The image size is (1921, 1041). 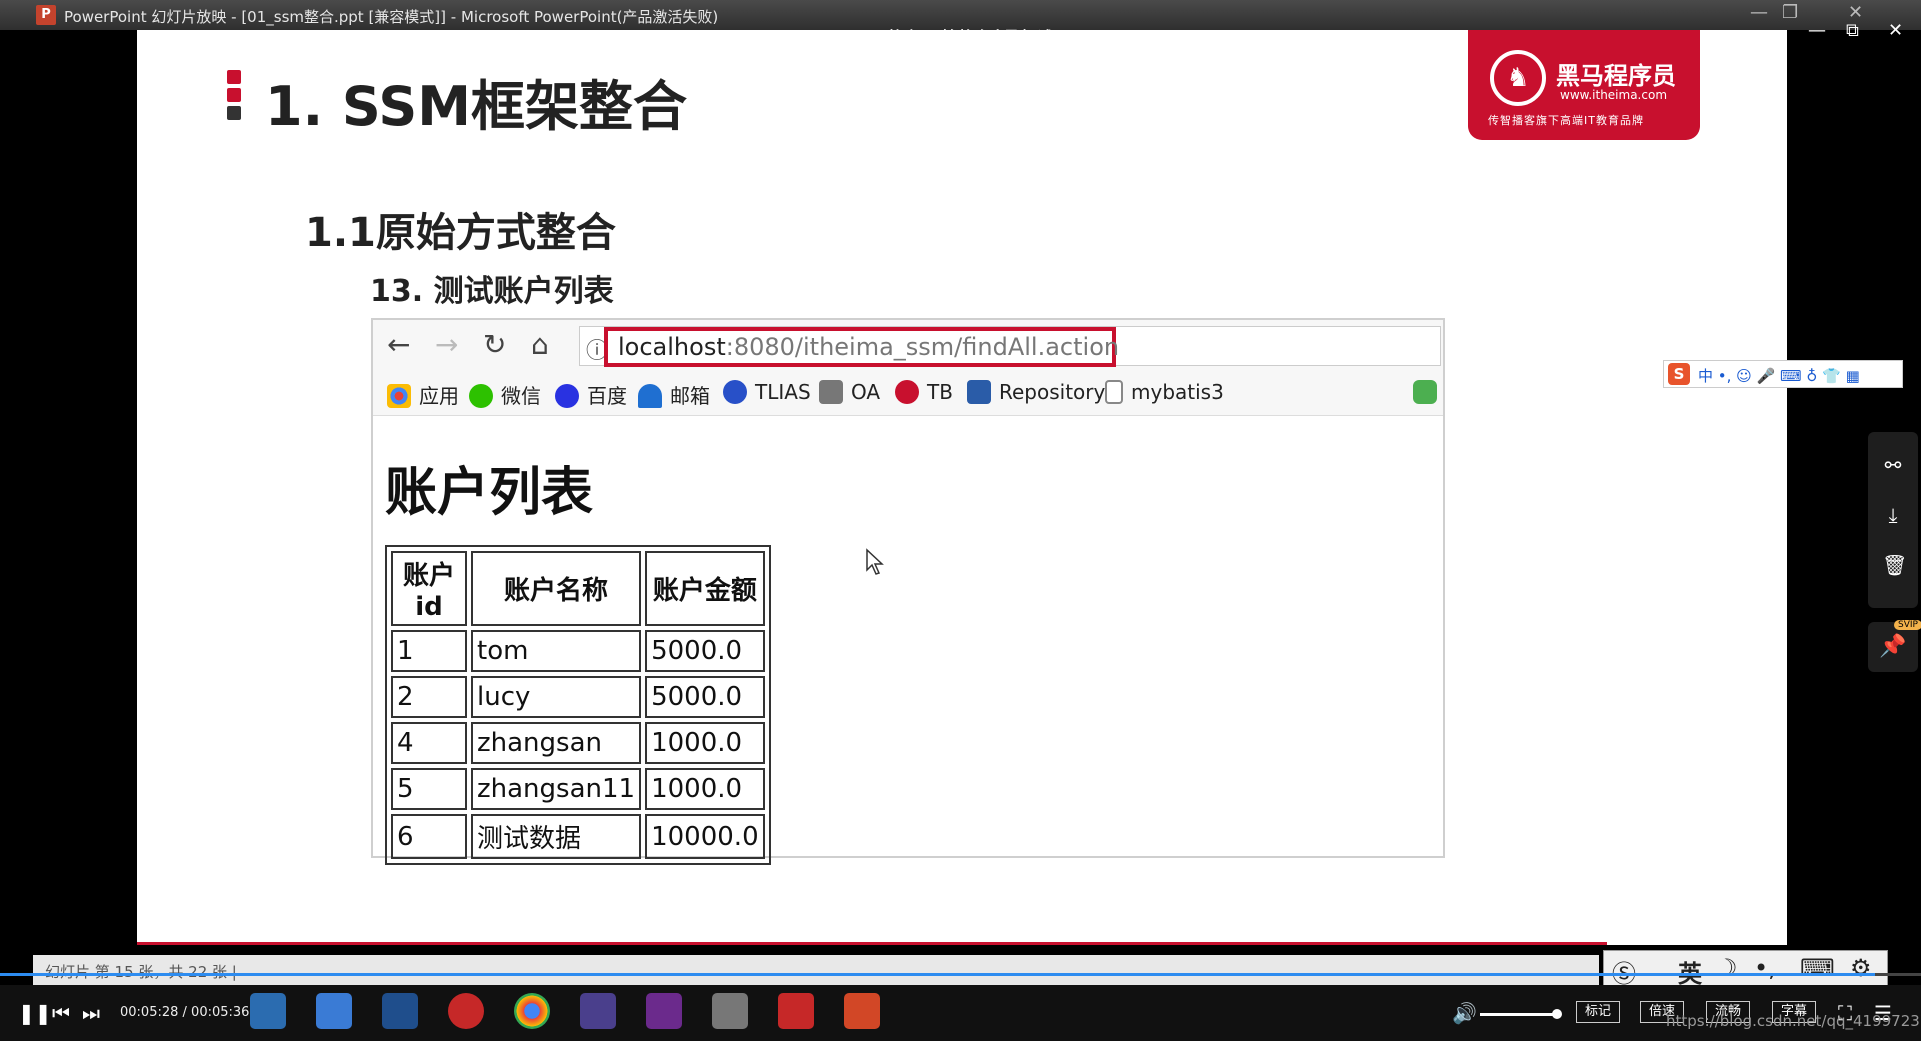 I want to click on table-row: 1 tom 5000.0, so click(x=578, y=651).